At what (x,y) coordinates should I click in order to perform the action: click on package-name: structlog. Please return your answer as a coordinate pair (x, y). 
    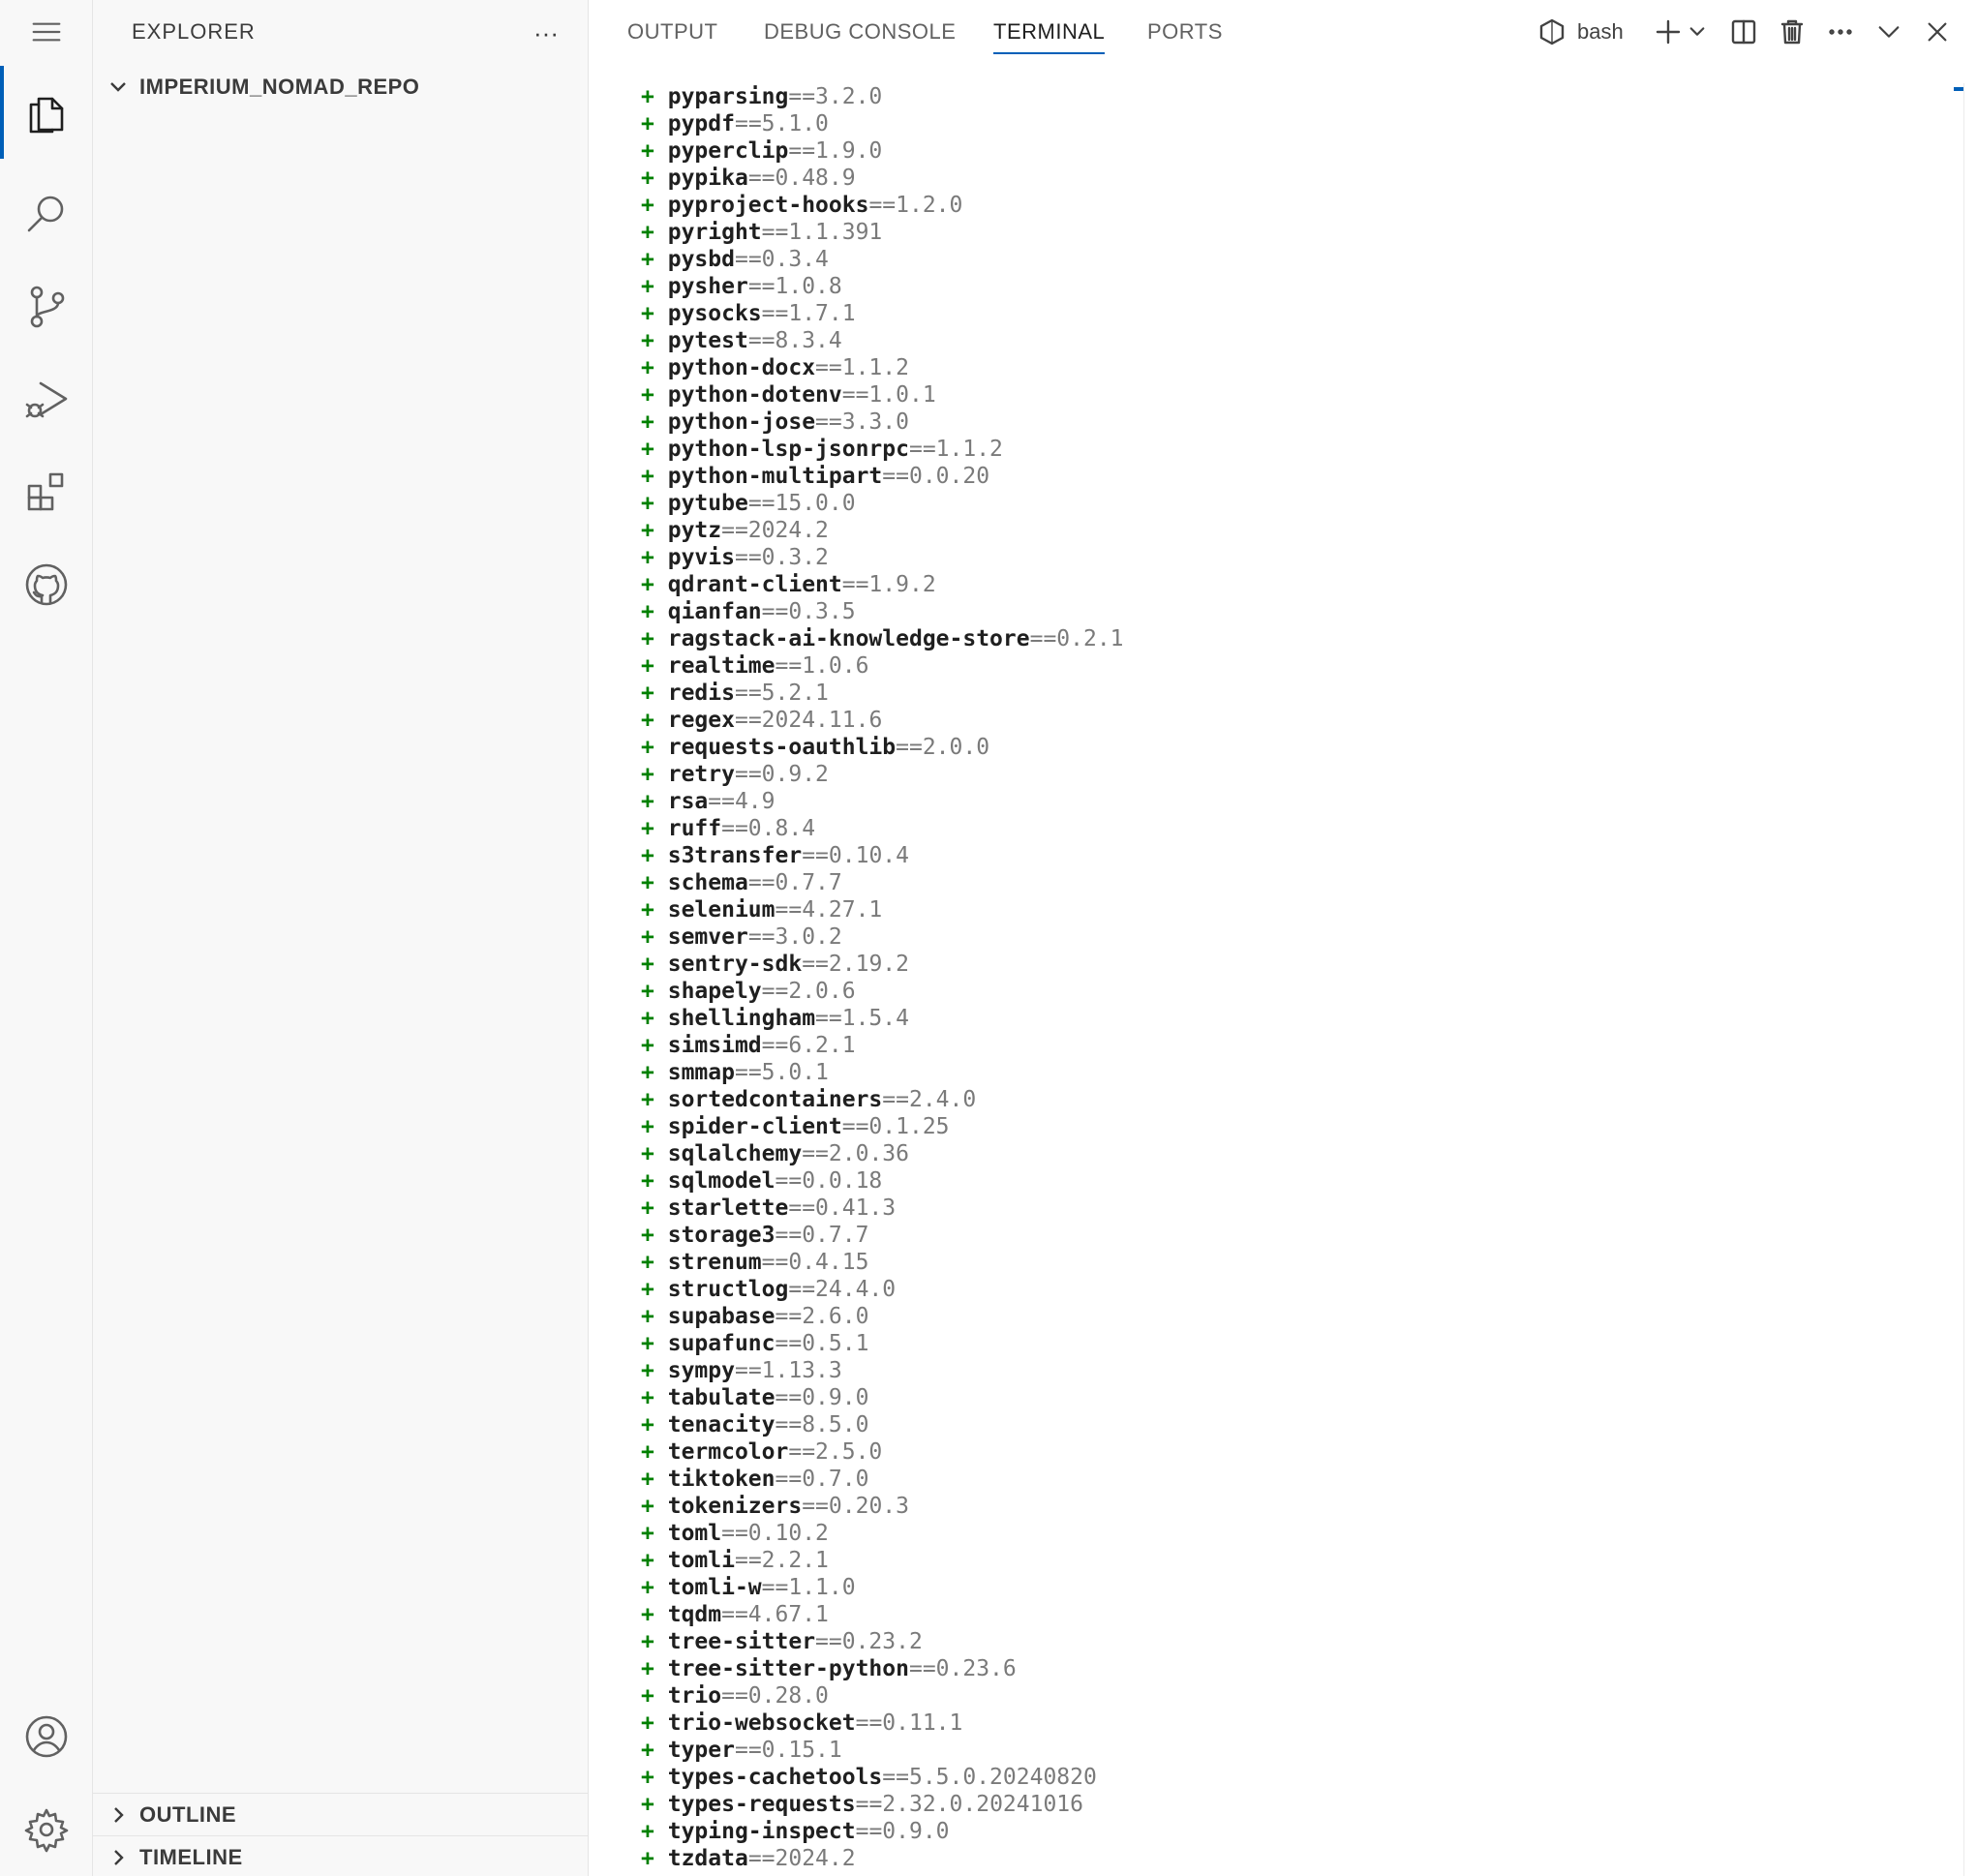
    Looking at the image, I should click on (728, 1289).